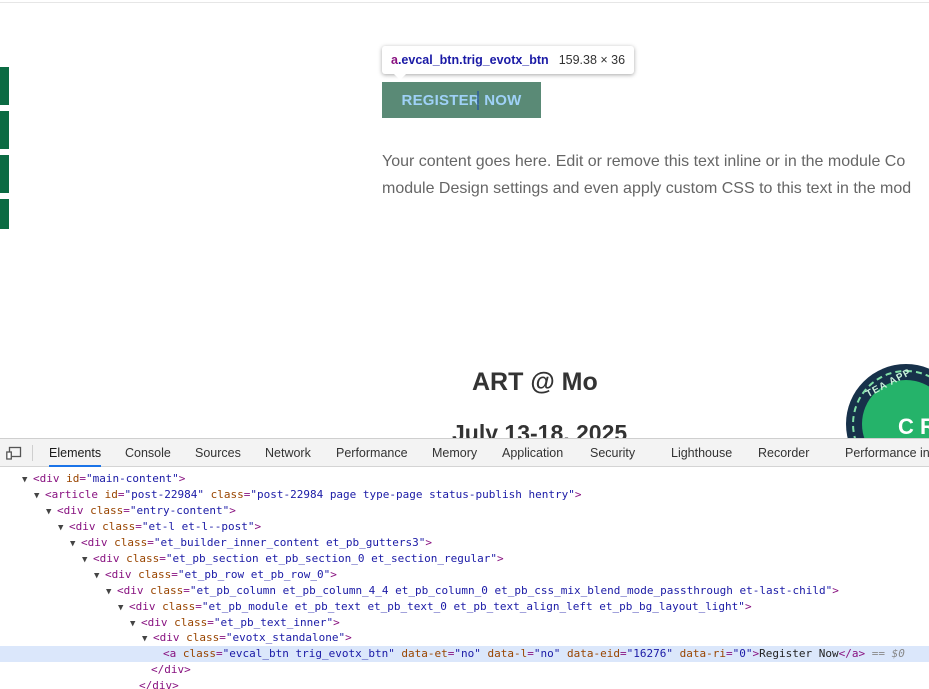 This screenshot has height=689, width=929. I want to click on dom-tag: <a, so click(170, 653).